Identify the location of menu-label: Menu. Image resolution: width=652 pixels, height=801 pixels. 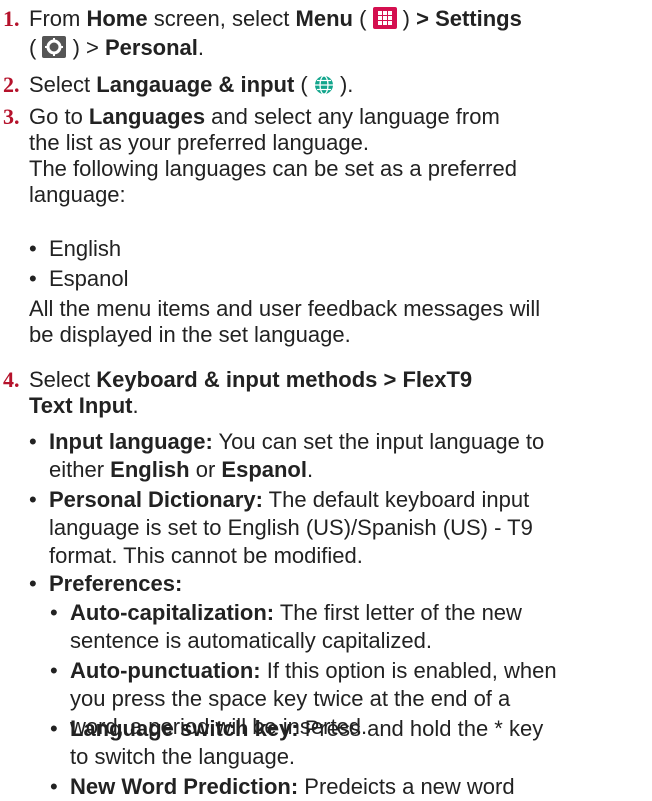
(324, 18).